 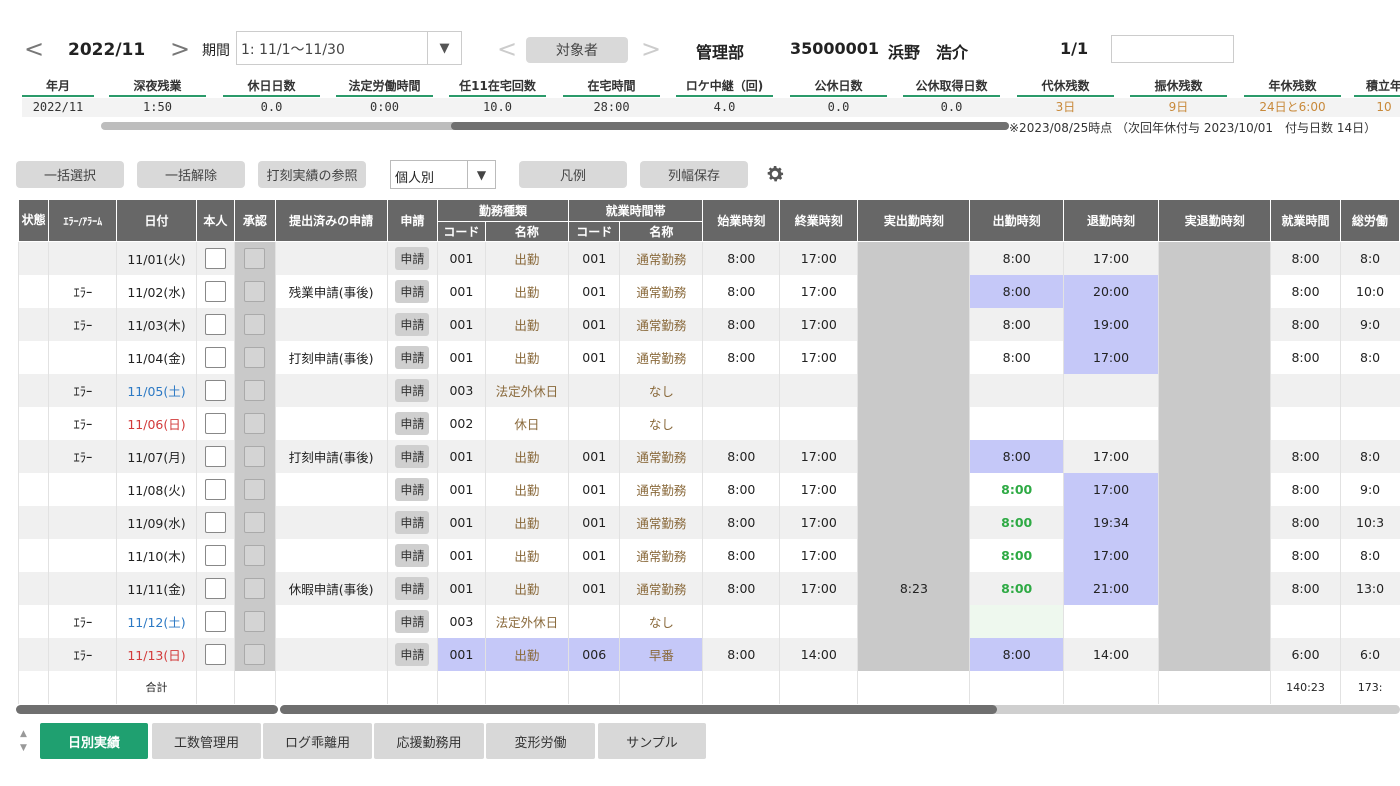 What do you see at coordinates (23, 741) in the screenshot?
I see `tab-scroll-arrows: ▲ ▼` at bounding box center [23, 741].